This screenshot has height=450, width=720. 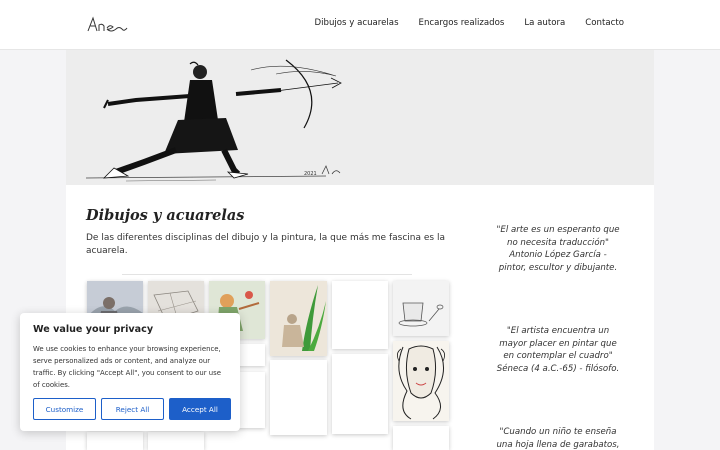 I want to click on reject-all-button: Reject All, so click(x=132, y=409).